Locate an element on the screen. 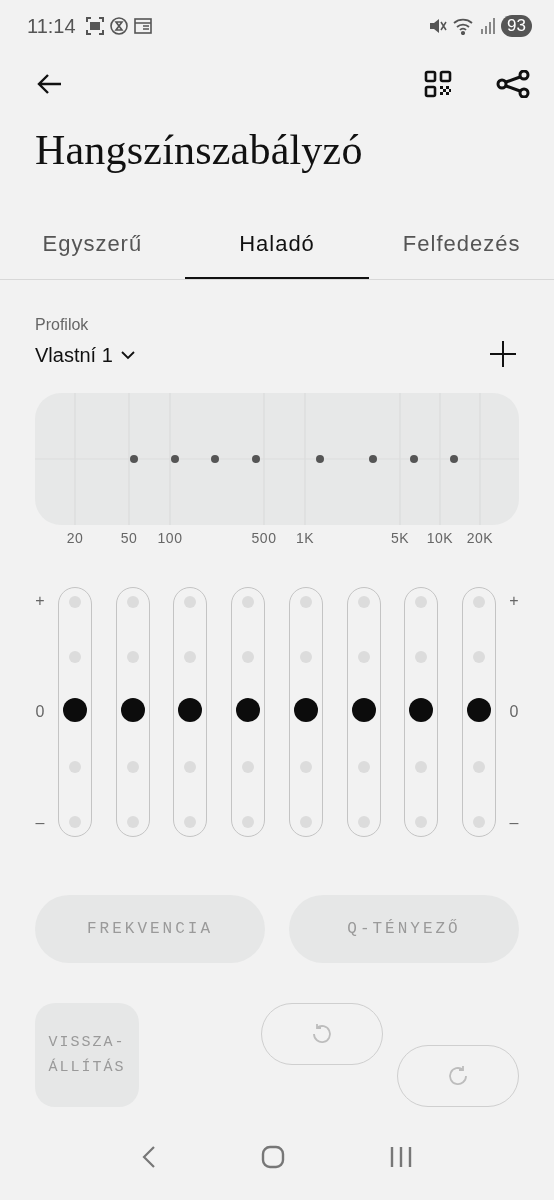 The width and height of the screenshot is (554, 1200). add-button is located at coordinates (503, 354).